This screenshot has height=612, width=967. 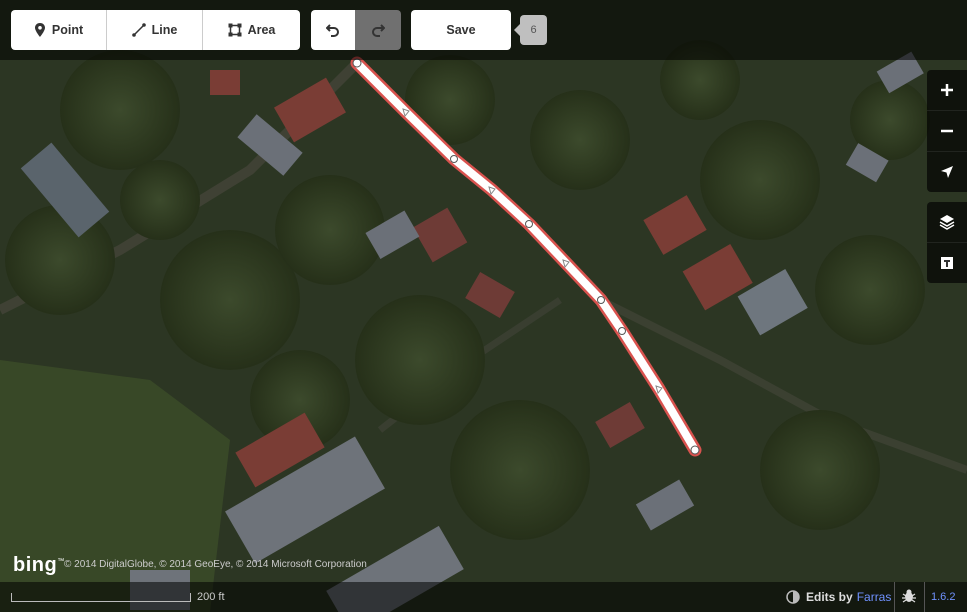 I want to click on add-area-button: Area, so click(x=251, y=30).